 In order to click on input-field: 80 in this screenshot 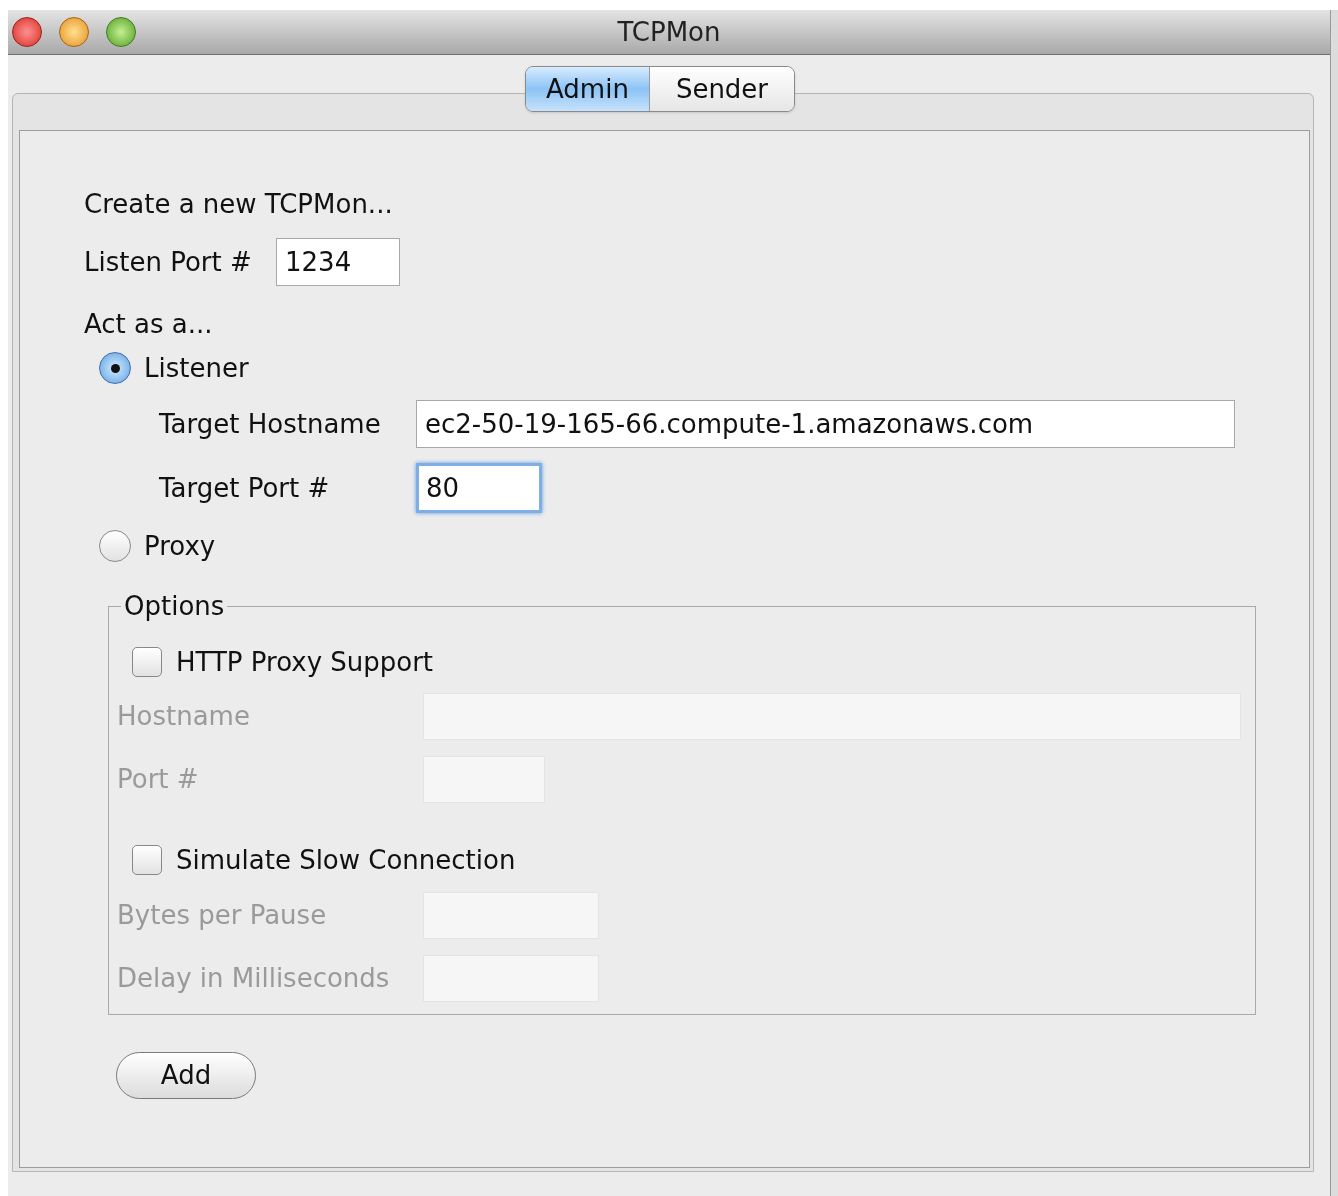, I will do `click(479, 488)`.